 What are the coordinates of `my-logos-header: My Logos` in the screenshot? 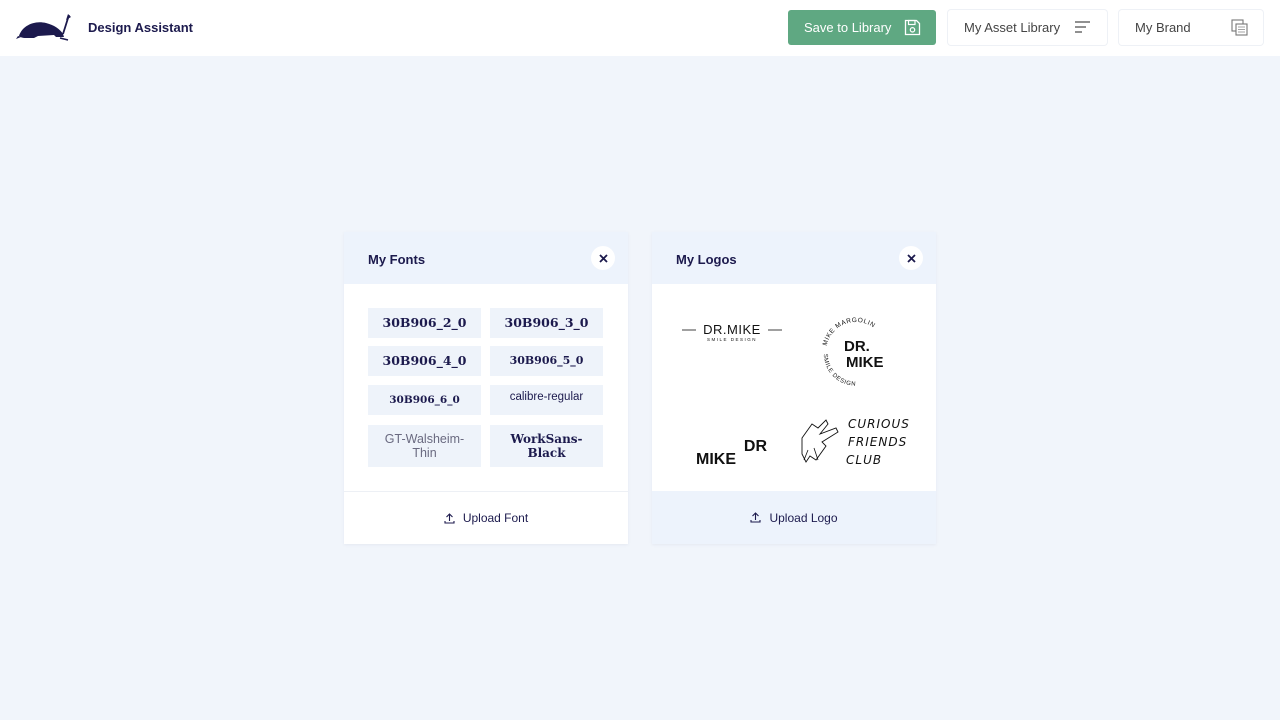 It's located at (794, 258).